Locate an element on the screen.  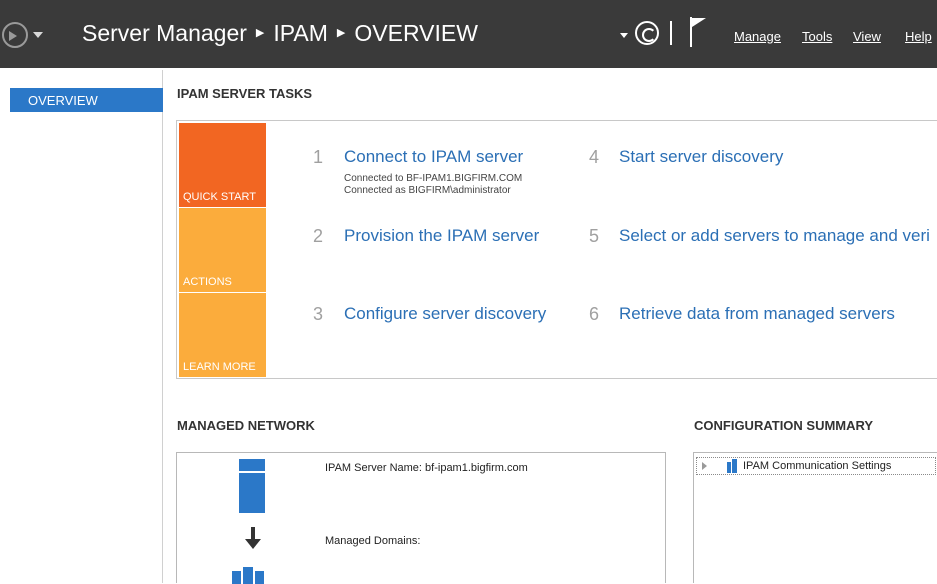
server-icon is located at coordinates (252, 486).